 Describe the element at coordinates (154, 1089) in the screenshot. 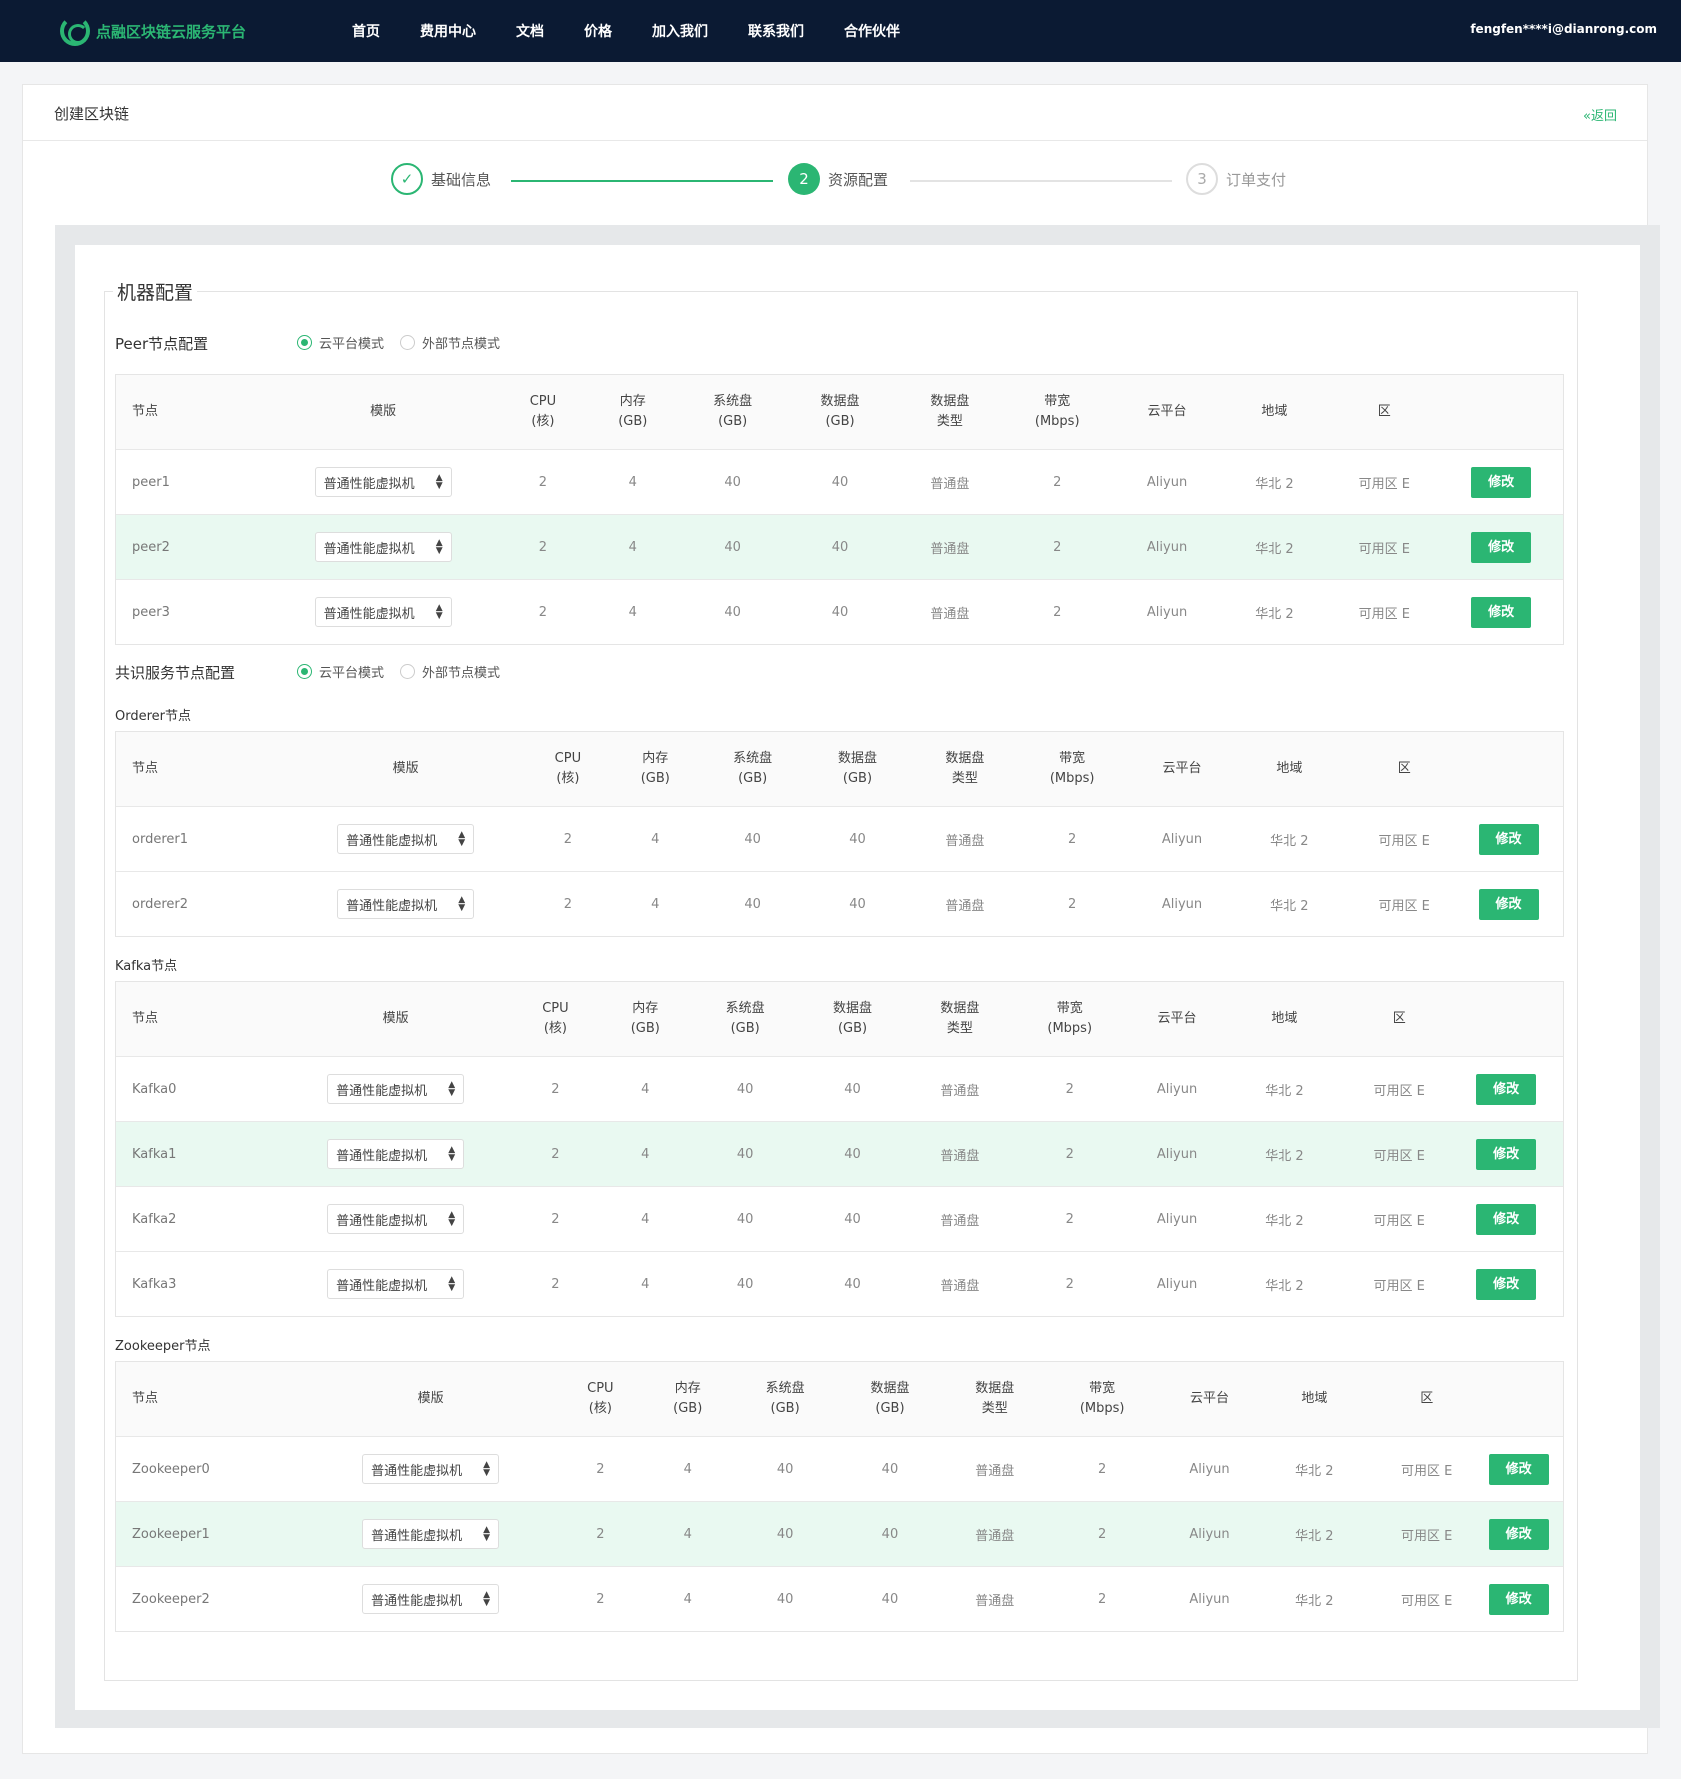

I see `node-name: Kafka0` at that location.